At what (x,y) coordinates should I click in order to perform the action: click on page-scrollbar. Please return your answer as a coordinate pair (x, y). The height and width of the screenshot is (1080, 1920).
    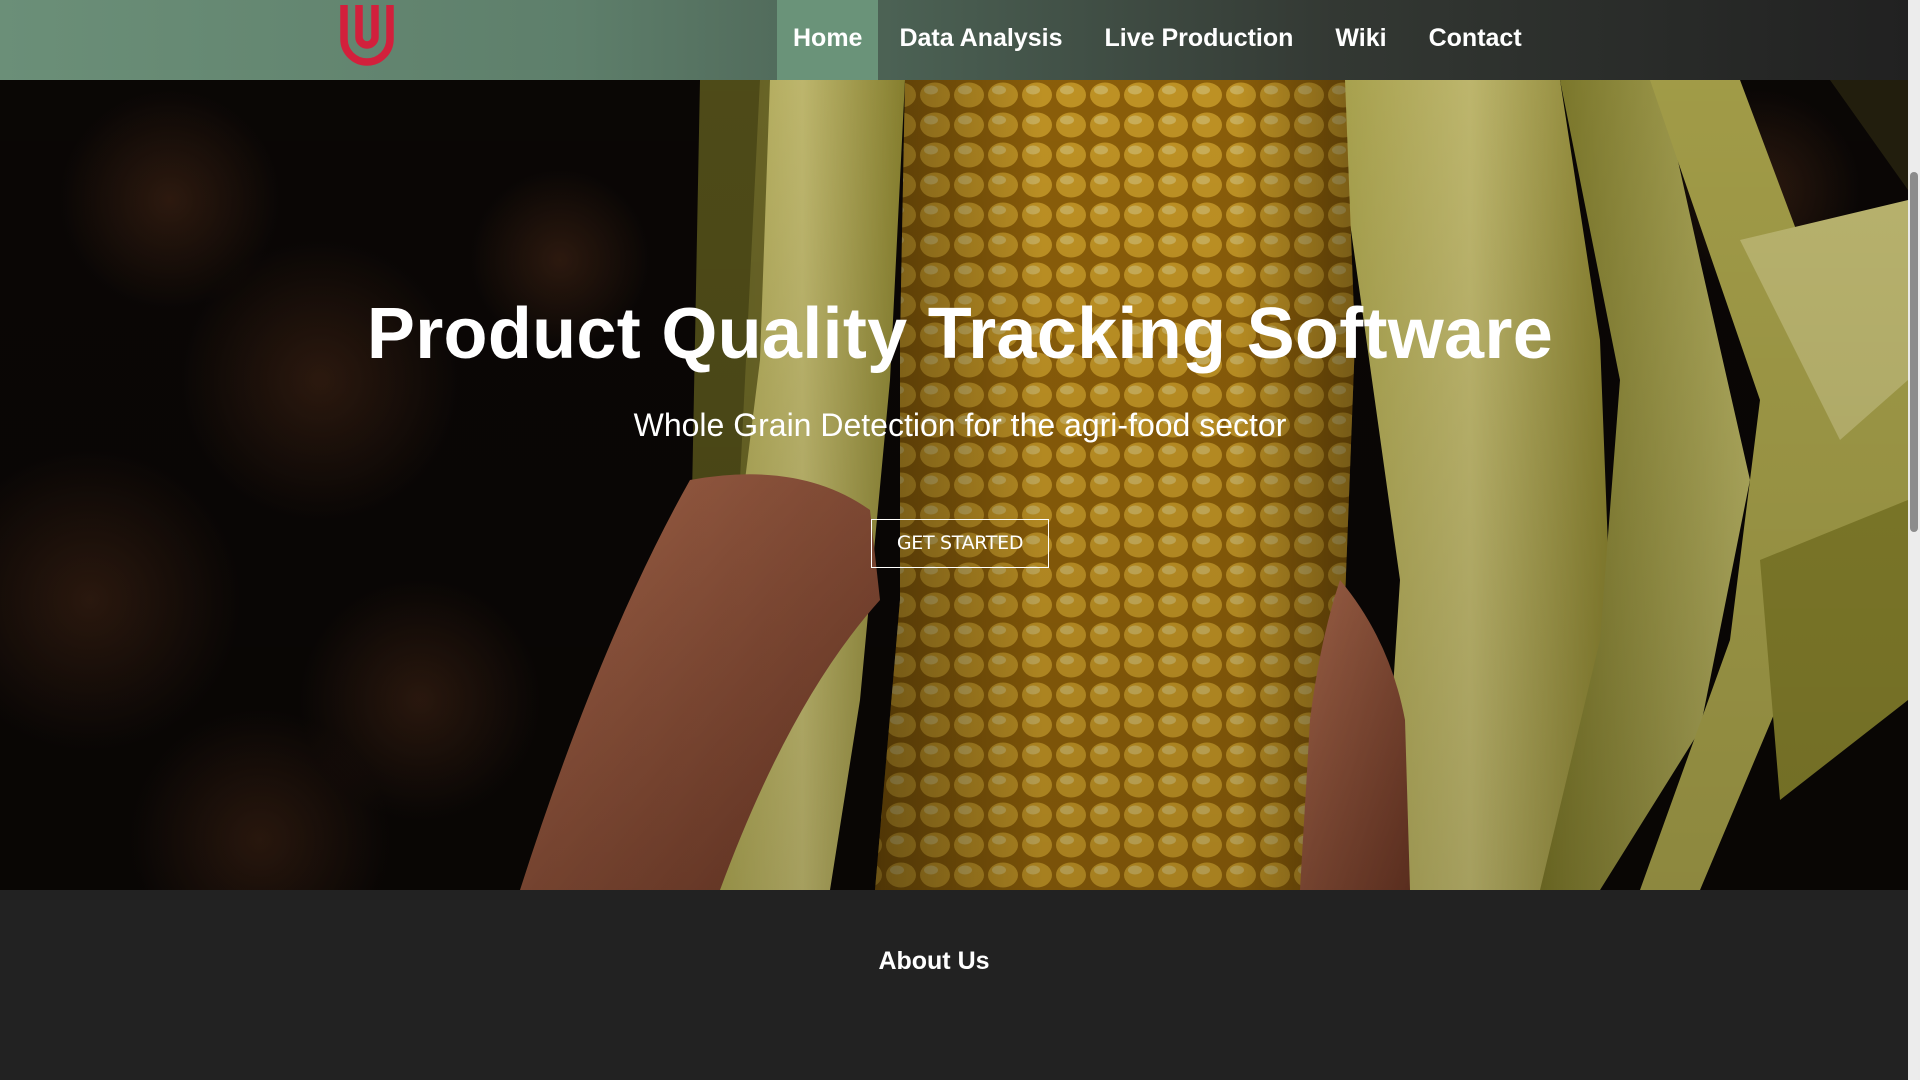
    Looking at the image, I should click on (1914, 540).